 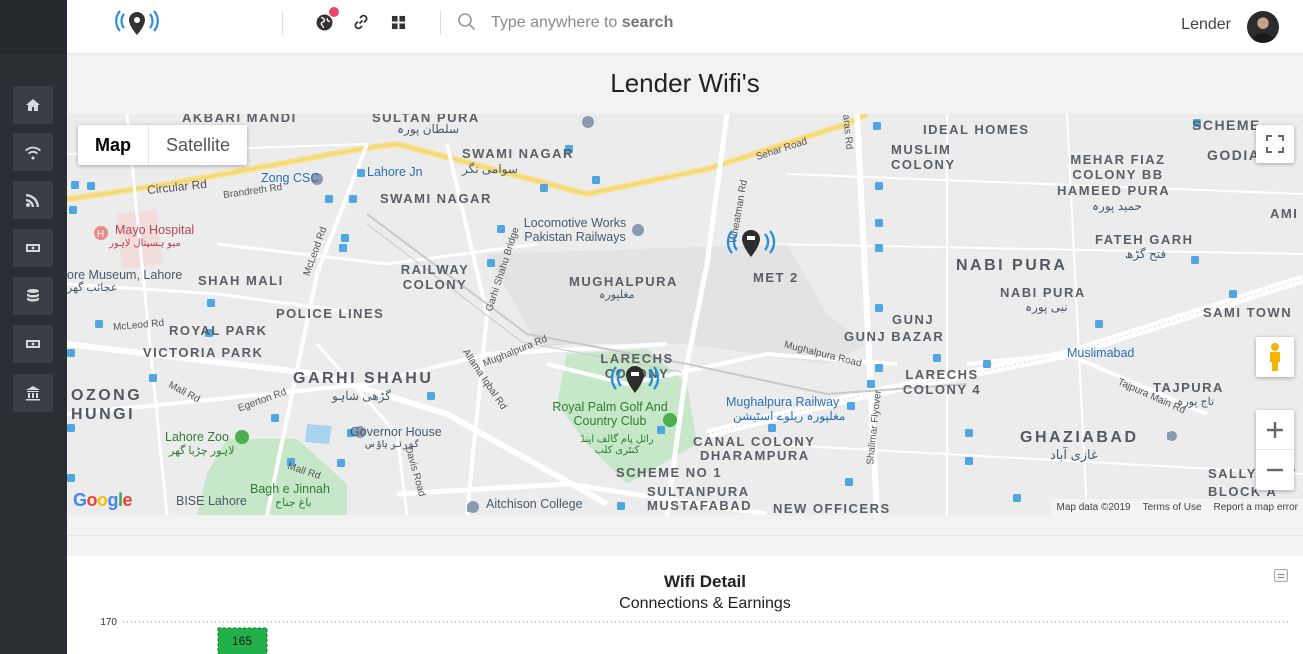 What do you see at coordinates (1263, 27) in the screenshot?
I see `avatar` at bounding box center [1263, 27].